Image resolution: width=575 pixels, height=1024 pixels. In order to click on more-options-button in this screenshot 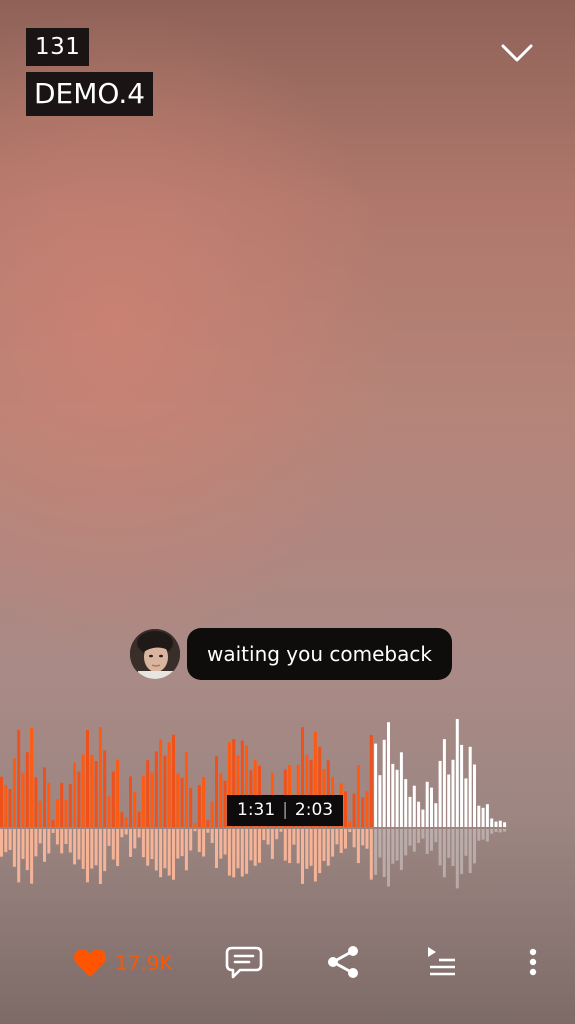, I will do `click(533, 962)`.